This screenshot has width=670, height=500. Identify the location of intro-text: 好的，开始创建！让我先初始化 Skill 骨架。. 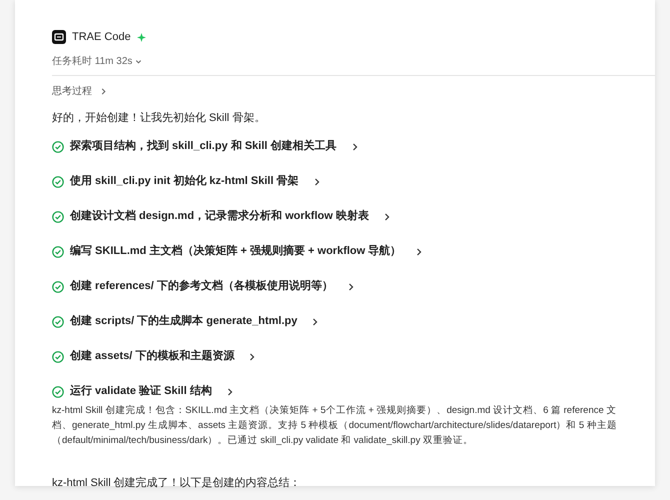
(159, 118).